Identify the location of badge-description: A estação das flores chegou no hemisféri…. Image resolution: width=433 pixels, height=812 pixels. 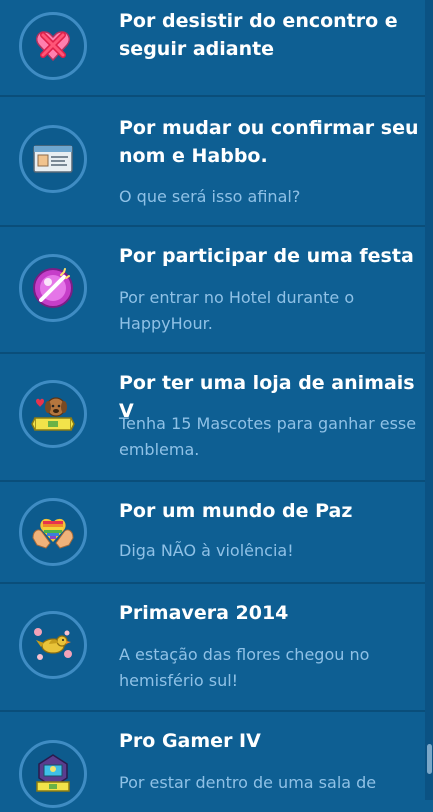
(244, 667).